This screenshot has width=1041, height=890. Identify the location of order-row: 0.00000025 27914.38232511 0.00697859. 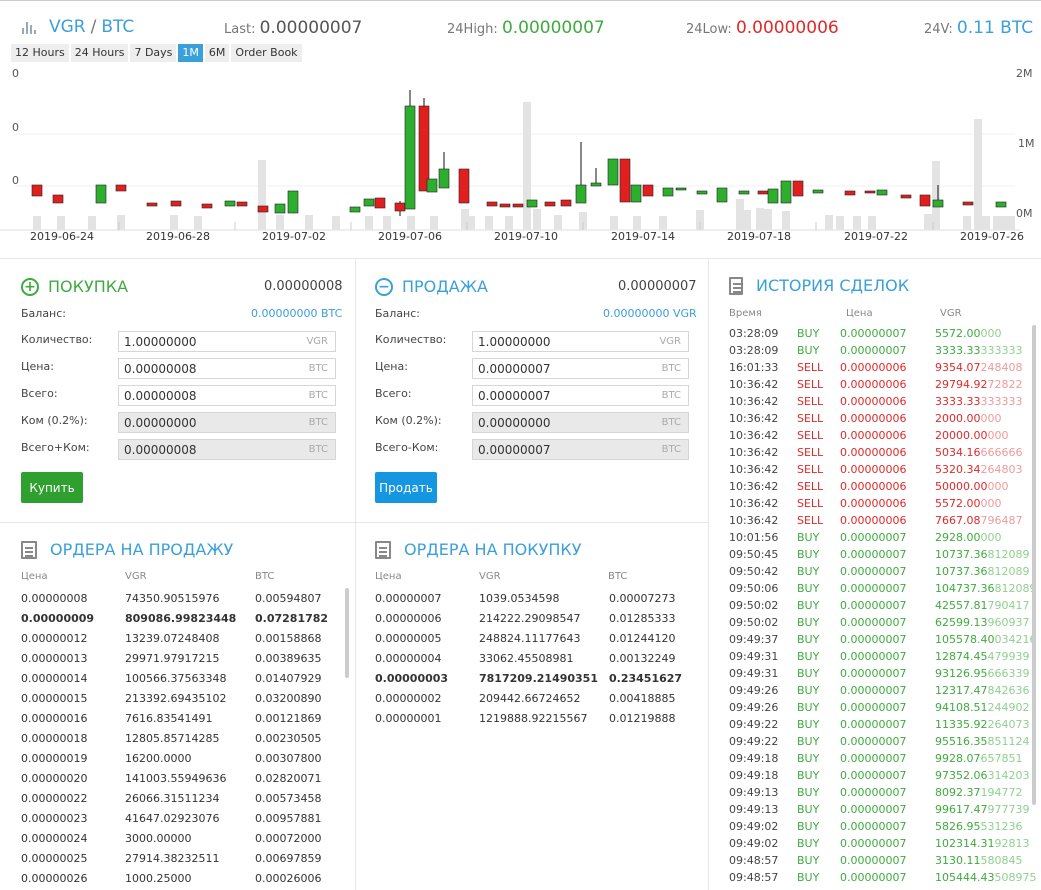
(181, 859).